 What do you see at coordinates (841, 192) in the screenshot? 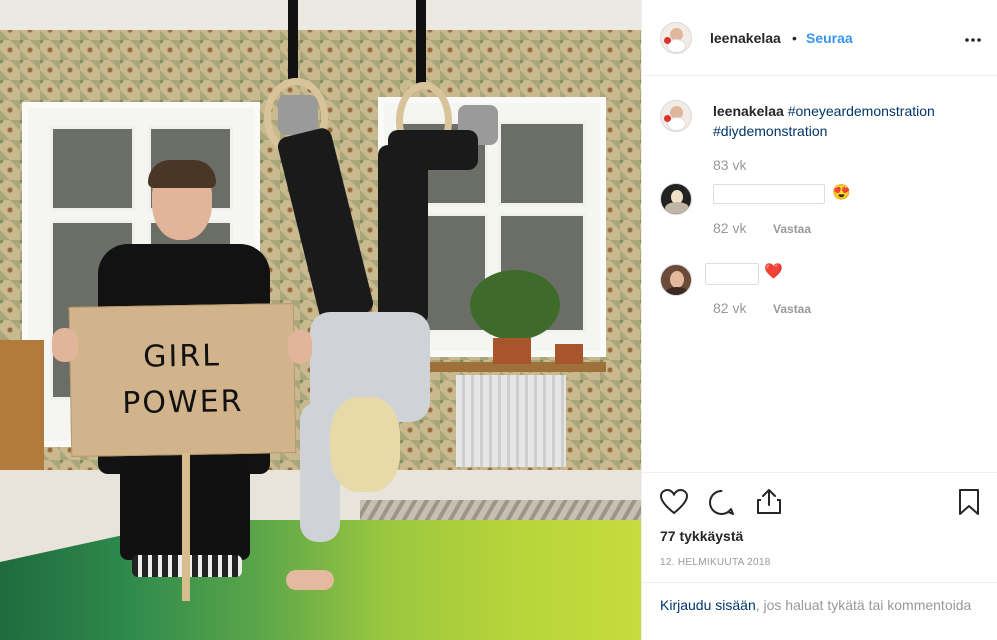
I see `comment-emoji: 😍` at bounding box center [841, 192].